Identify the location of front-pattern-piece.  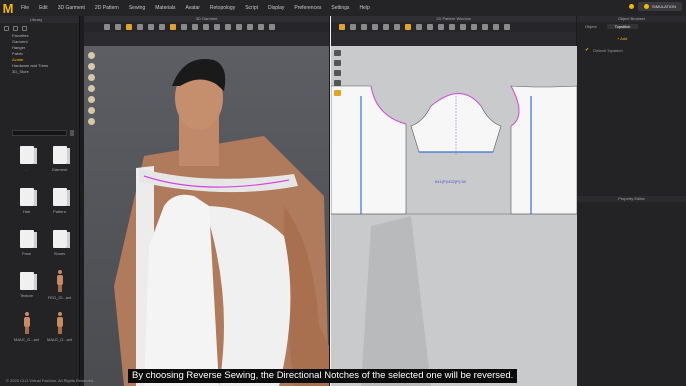
(369, 150).